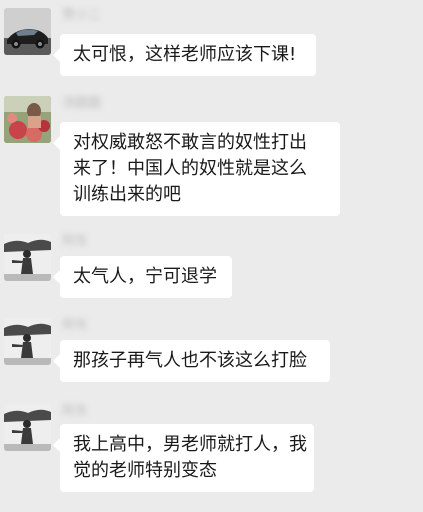  What do you see at coordinates (190, 444) in the screenshot?
I see `message-text: 我上高中，男老师就打人，我` at bounding box center [190, 444].